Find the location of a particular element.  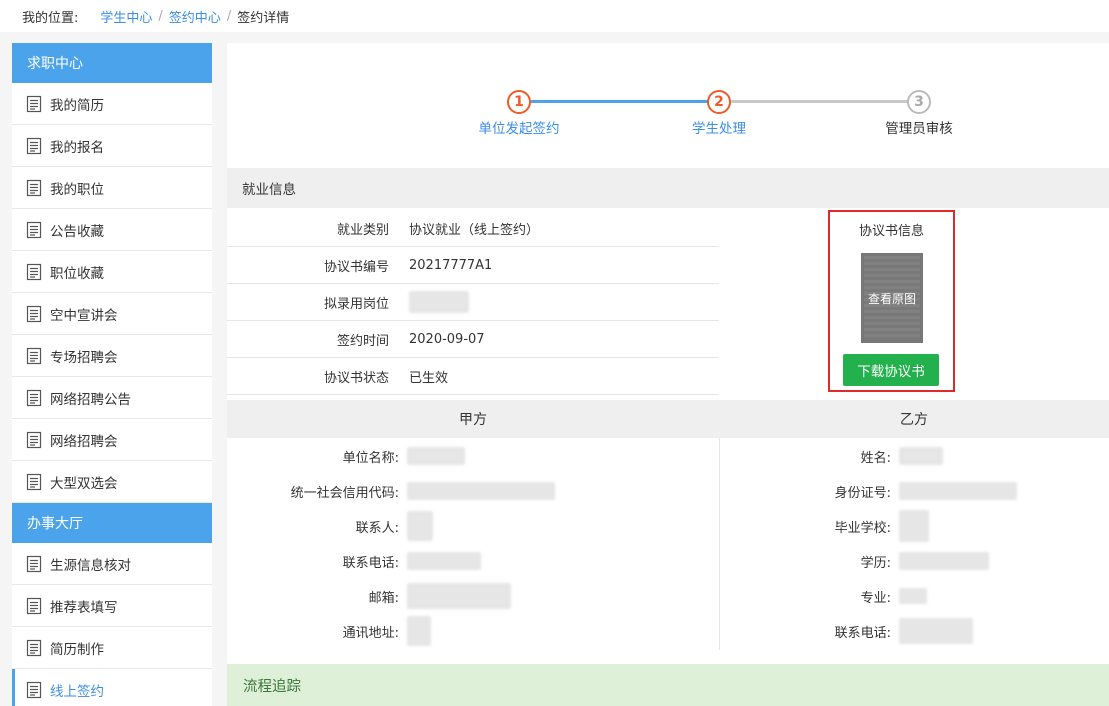

party-a-row: 联系电话: is located at coordinates (354, 561).